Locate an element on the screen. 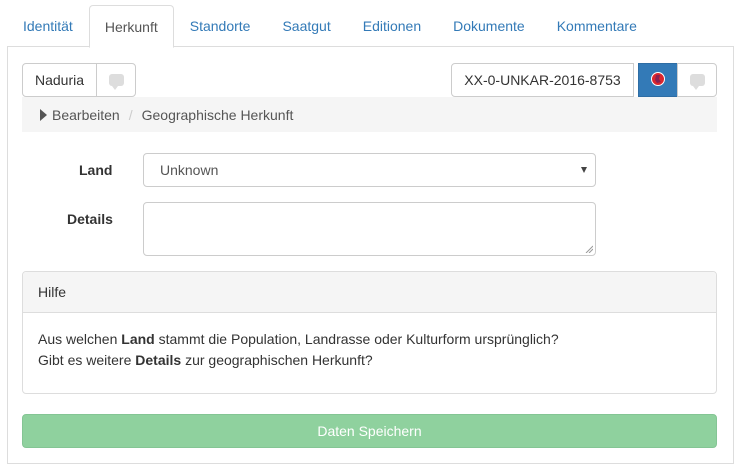  tab-standorte: Standorte is located at coordinates (220, 26).